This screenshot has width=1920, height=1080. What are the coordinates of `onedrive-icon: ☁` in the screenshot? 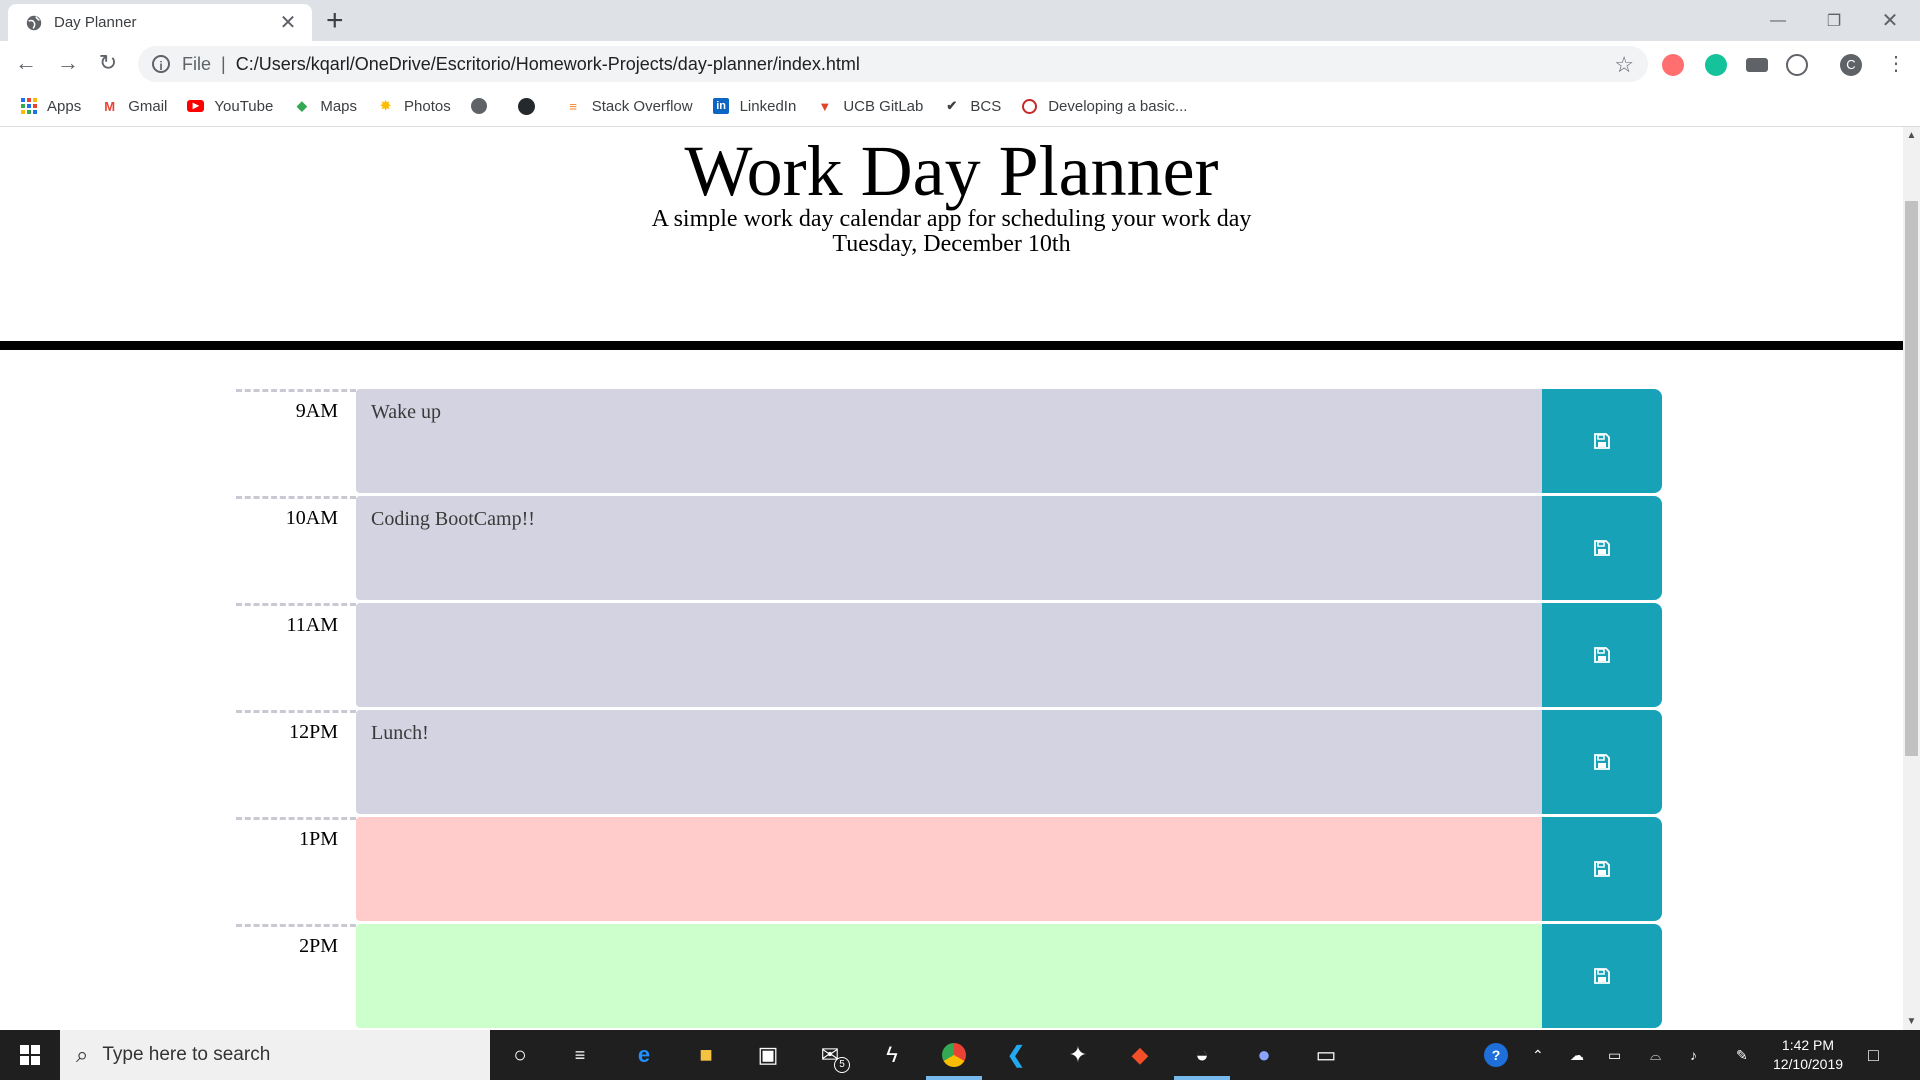 It's located at (1577, 1055).